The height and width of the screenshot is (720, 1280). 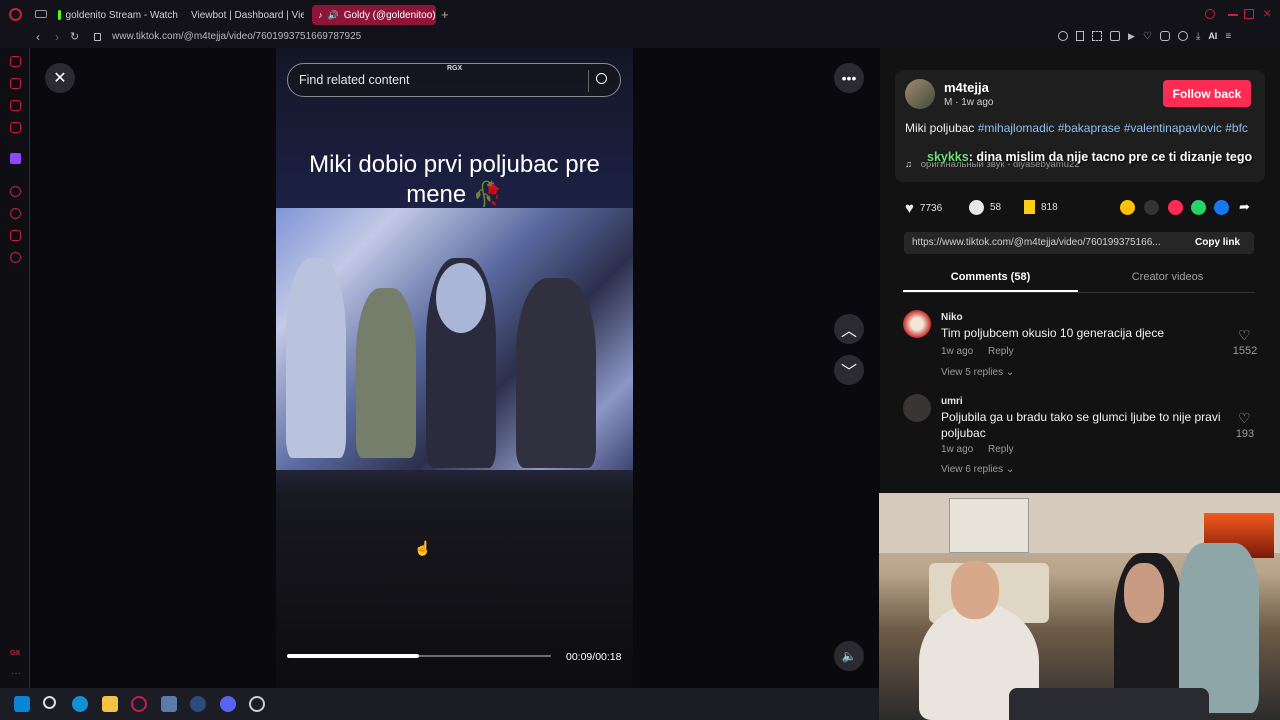 What do you see at coordinates (848, 331) in the screenshot?
I see `chevron-up-icon: ︿` at bounding box center [848, 331].